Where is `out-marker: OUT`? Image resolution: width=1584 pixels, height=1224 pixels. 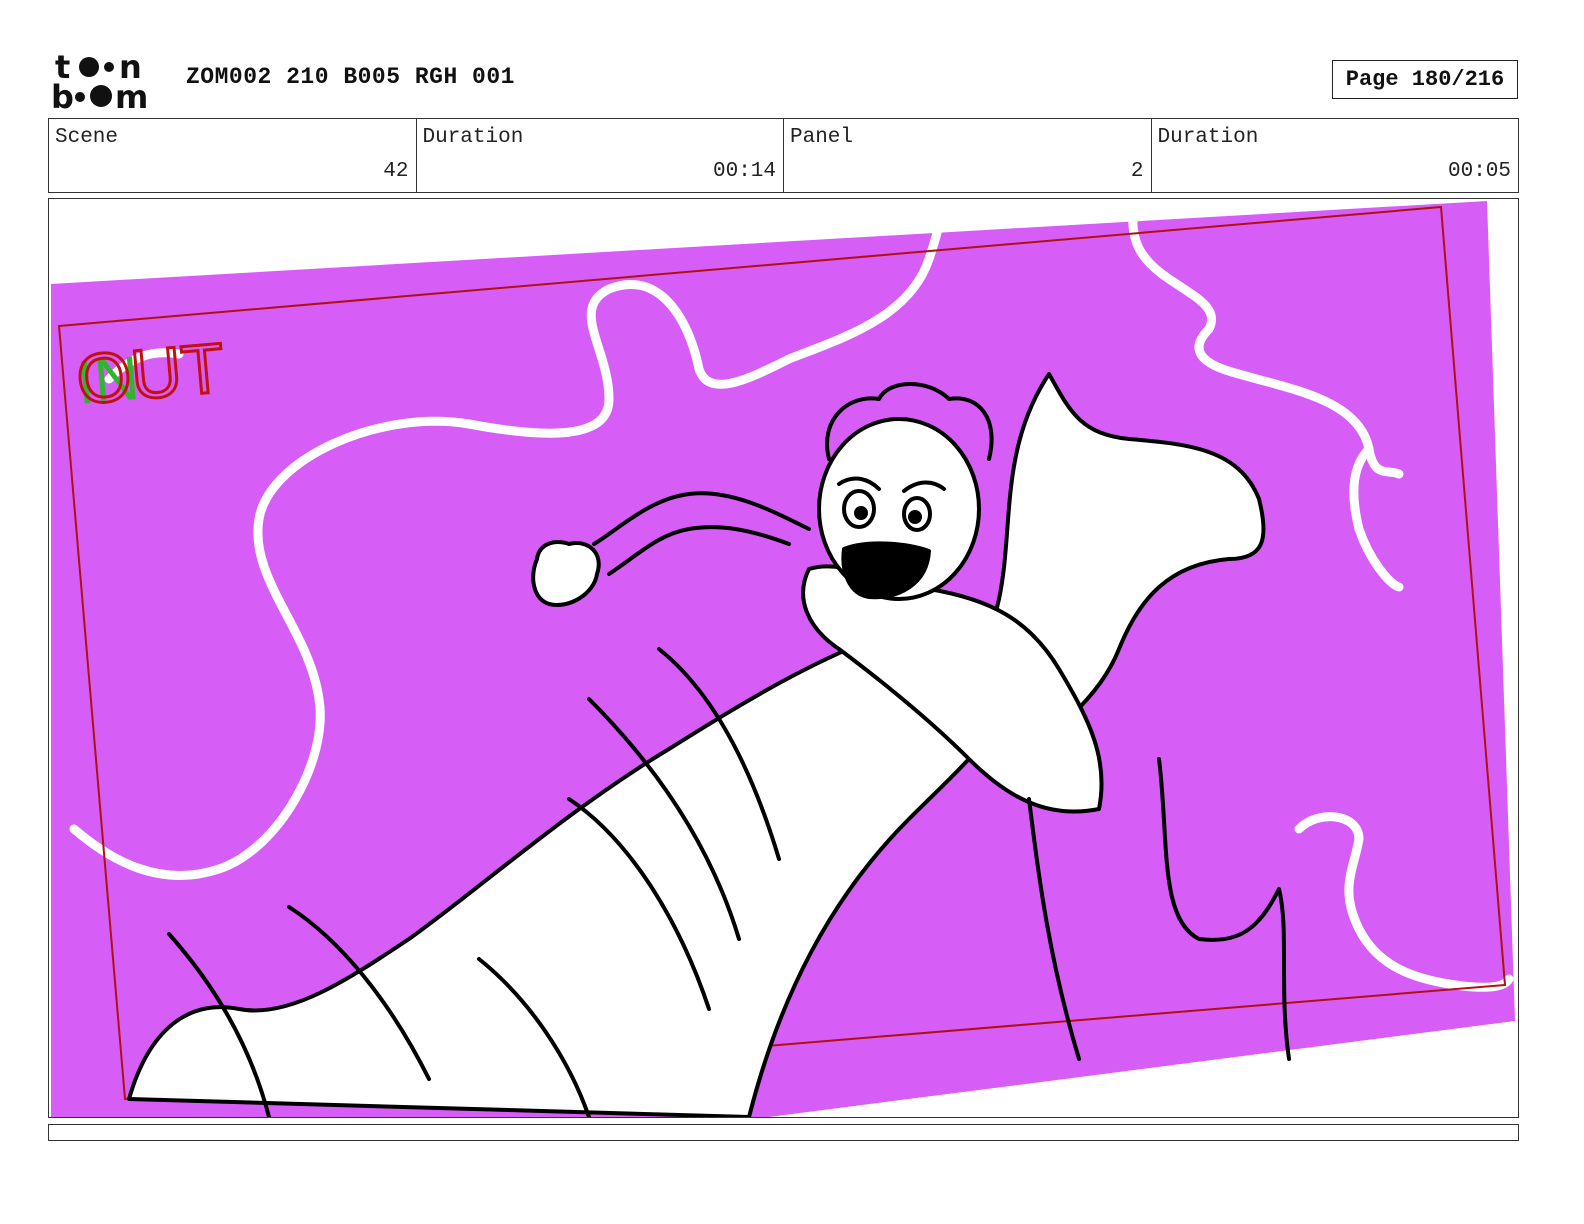
out-marker: OUT is located at coordinates (151, 373).